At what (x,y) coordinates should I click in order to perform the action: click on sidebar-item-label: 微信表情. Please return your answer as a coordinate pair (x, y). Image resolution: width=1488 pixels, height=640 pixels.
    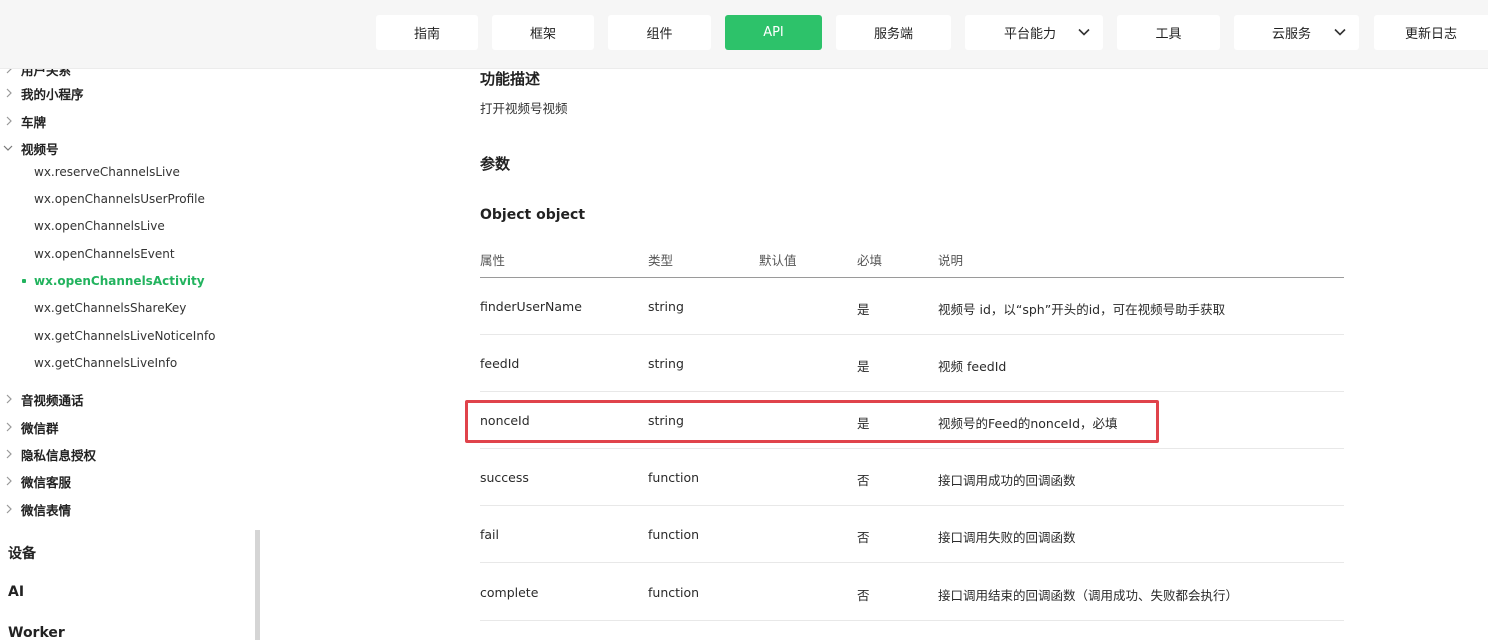
    Looking at the image, I should click on (46, 510).